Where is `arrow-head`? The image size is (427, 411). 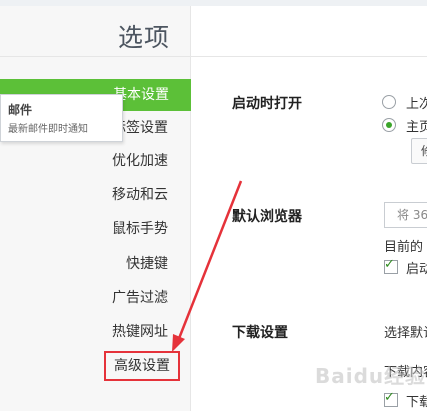 arrow-head is located at coordinates (178, 343).